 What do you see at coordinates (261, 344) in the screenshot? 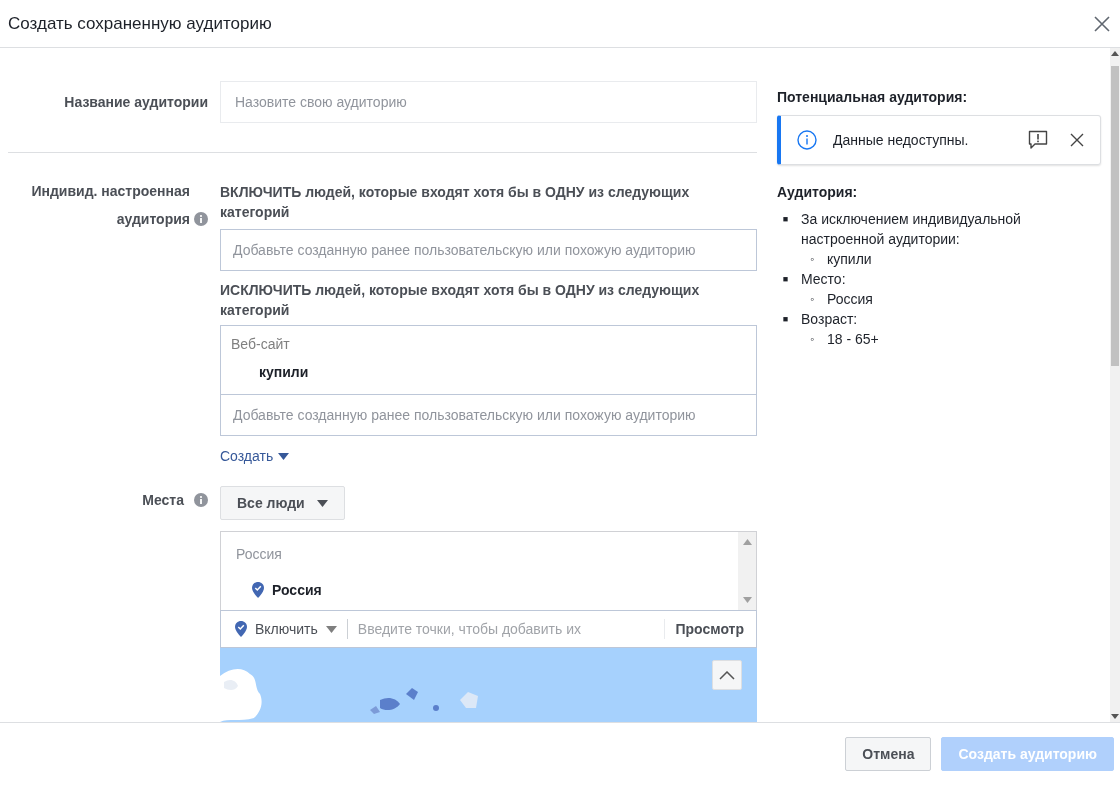
I see `group-type: Веб-сайт` at bounding box center [261, 344].